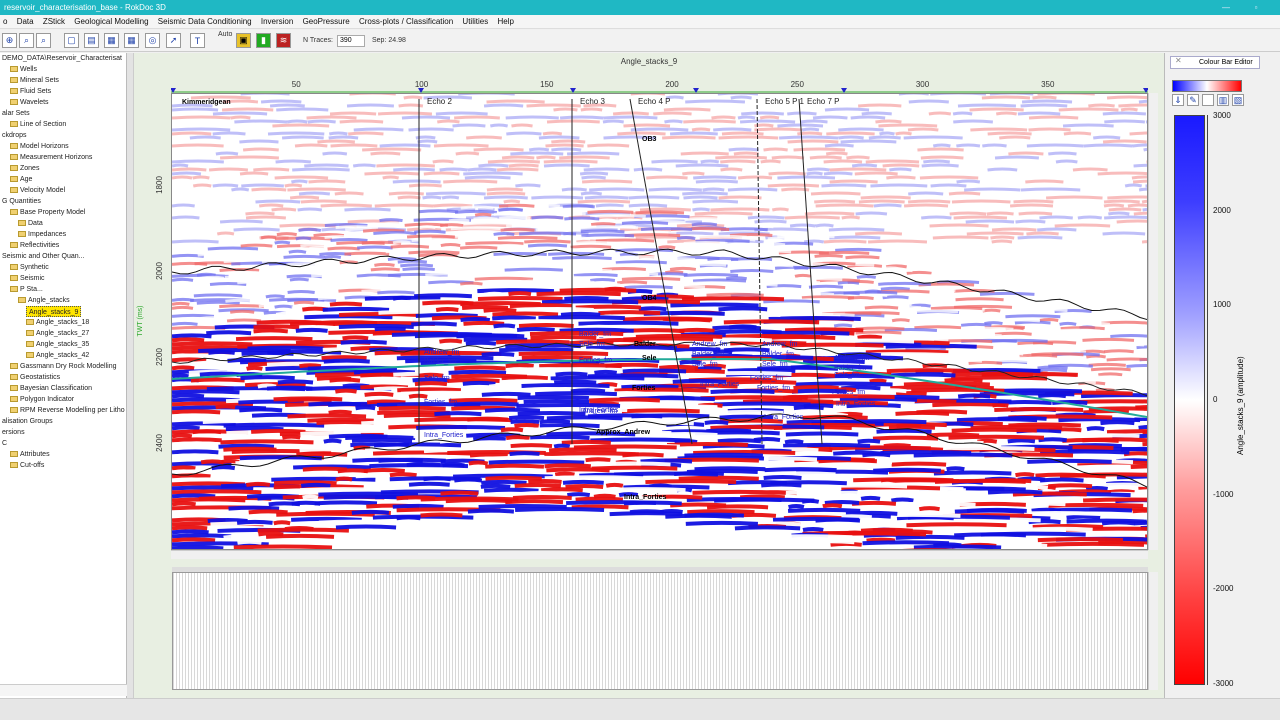 Image resolution: width=1280 pixels, height=720 pixels. What do you see at coordinates (672, 84) in the screenshot?
I see `x-tick-label: 200` at bounding box center [672, 84].